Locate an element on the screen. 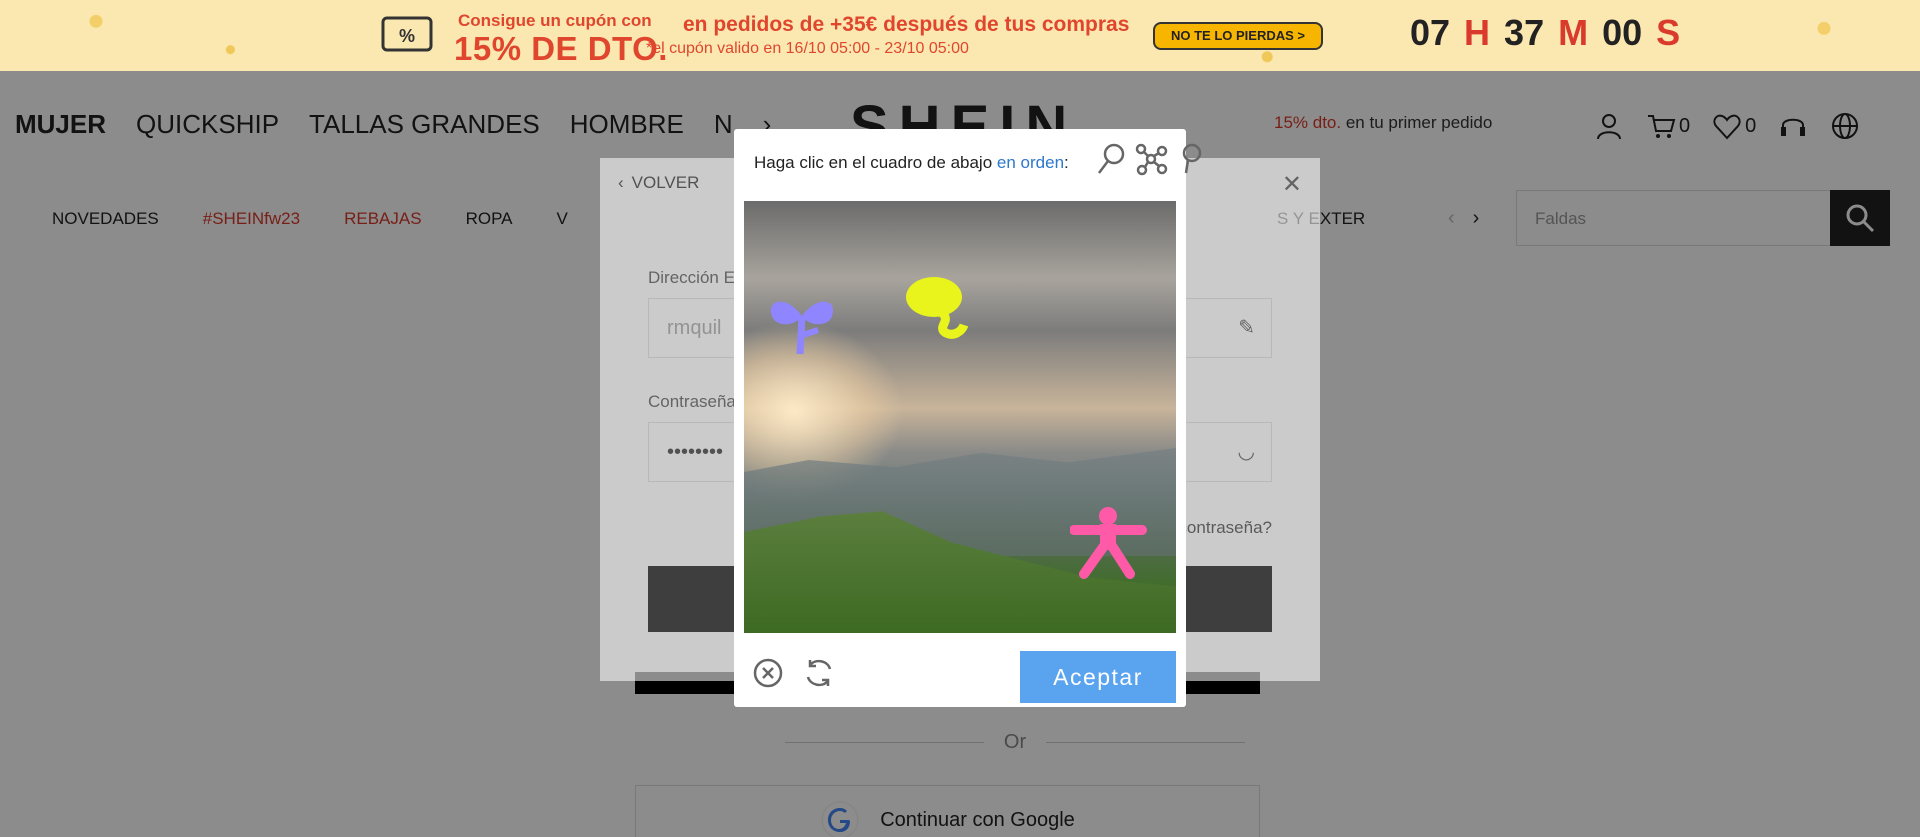  captcha-footer: Aceptar is located at coordinates (960, 676).